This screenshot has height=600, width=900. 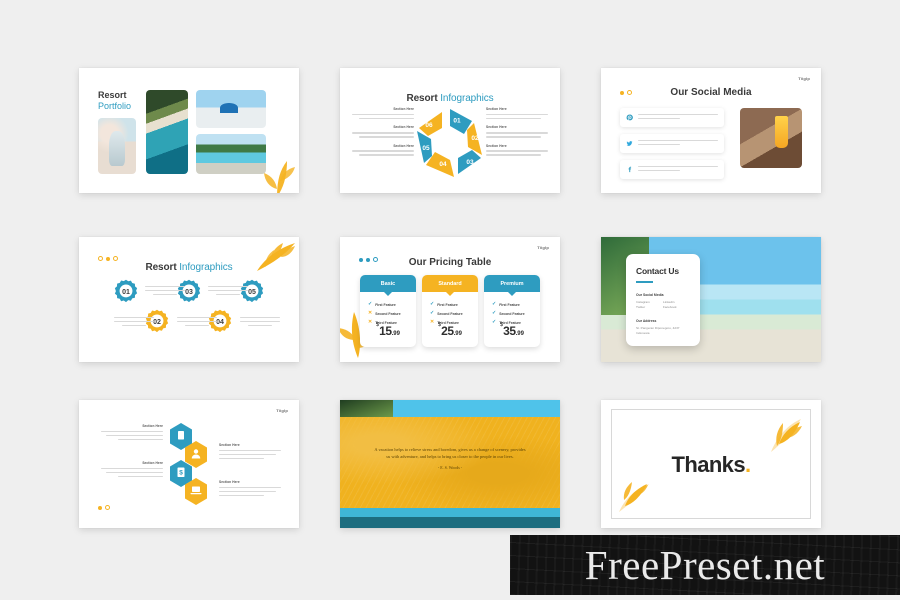 What do you see at coordinates (231, 109) in the screenshot?
I see `santorini-domes-photo` at bounding box center [231, 109].